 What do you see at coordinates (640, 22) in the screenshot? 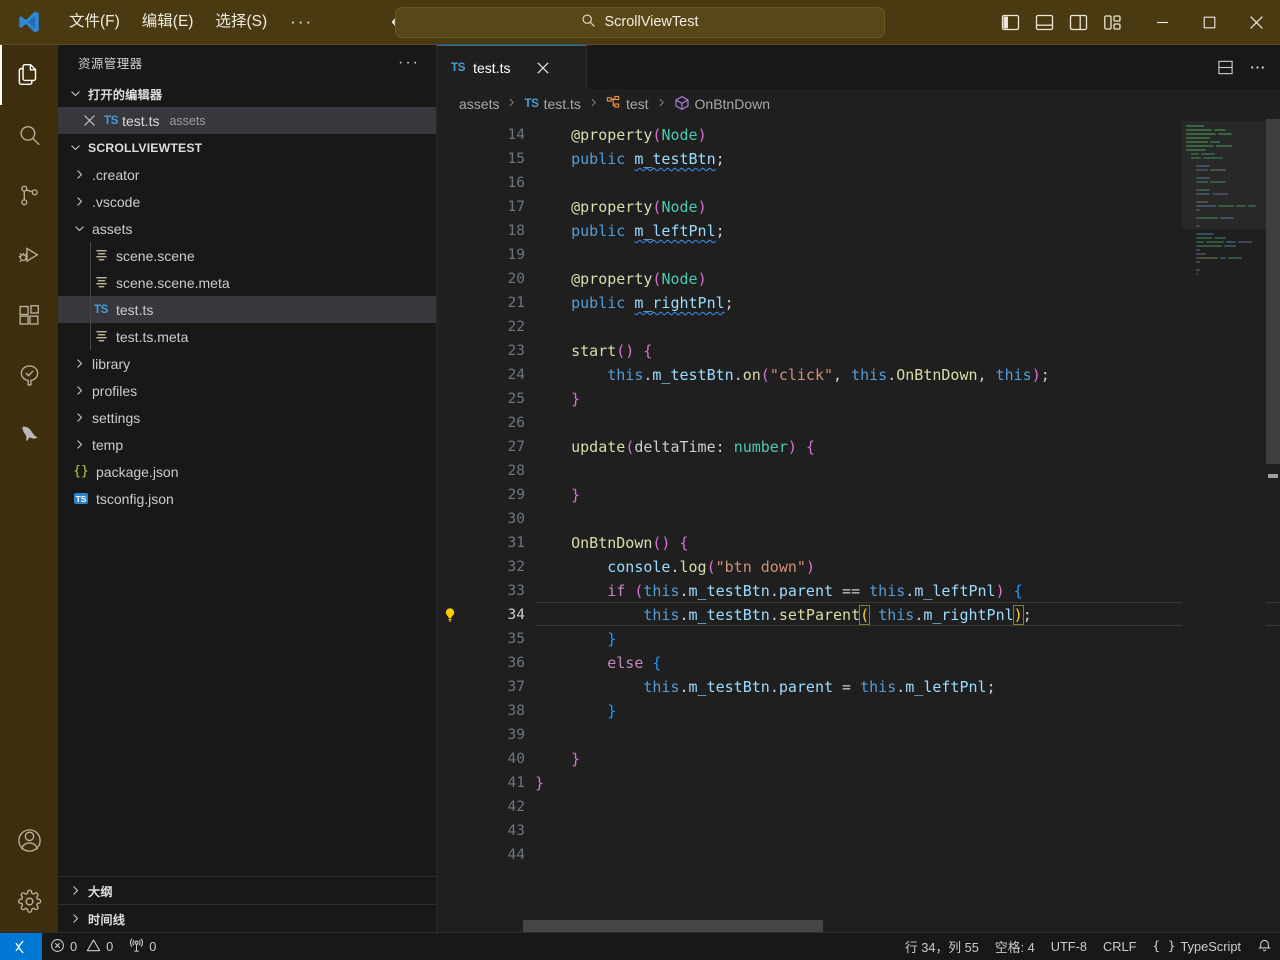
I see `command-center: ScrollViewTest` at bounding box center [640, 22].